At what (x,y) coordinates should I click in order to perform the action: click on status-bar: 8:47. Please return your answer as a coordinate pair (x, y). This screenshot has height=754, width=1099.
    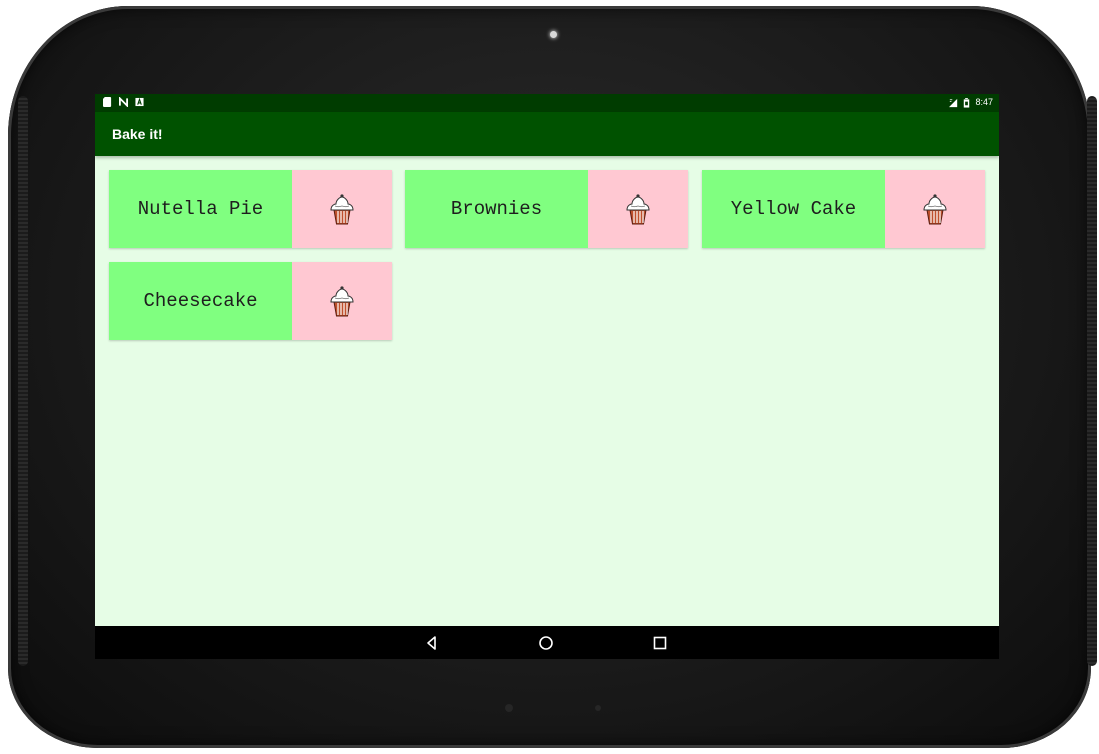
    Looking at the image, I should click on (547, 103).